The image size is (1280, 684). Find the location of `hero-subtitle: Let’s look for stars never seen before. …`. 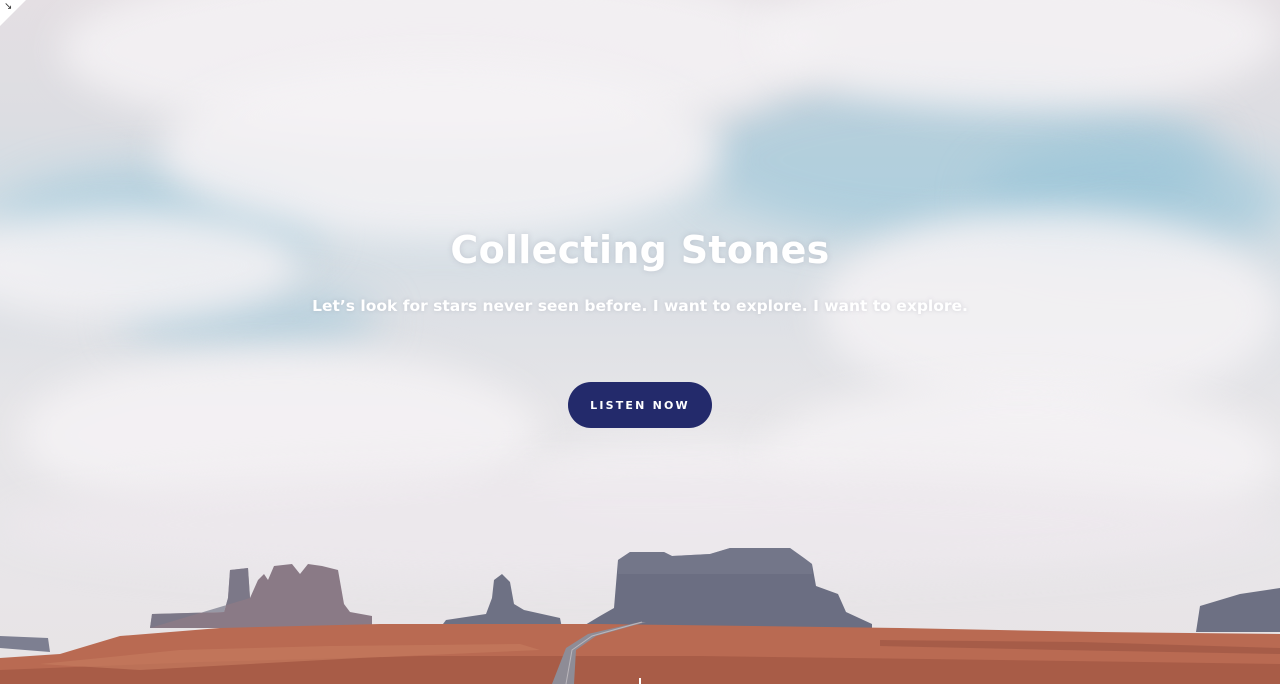

hero-subtitle: Let’s look for stars never seen before. … is located at coordinates (640, 306).